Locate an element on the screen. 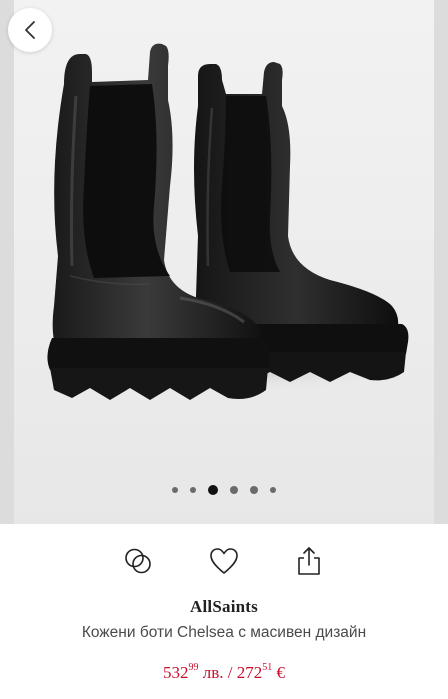 Image resolution: width=448 pixels, height=699 pixels. compare-button is located at coordinates (138, 561).